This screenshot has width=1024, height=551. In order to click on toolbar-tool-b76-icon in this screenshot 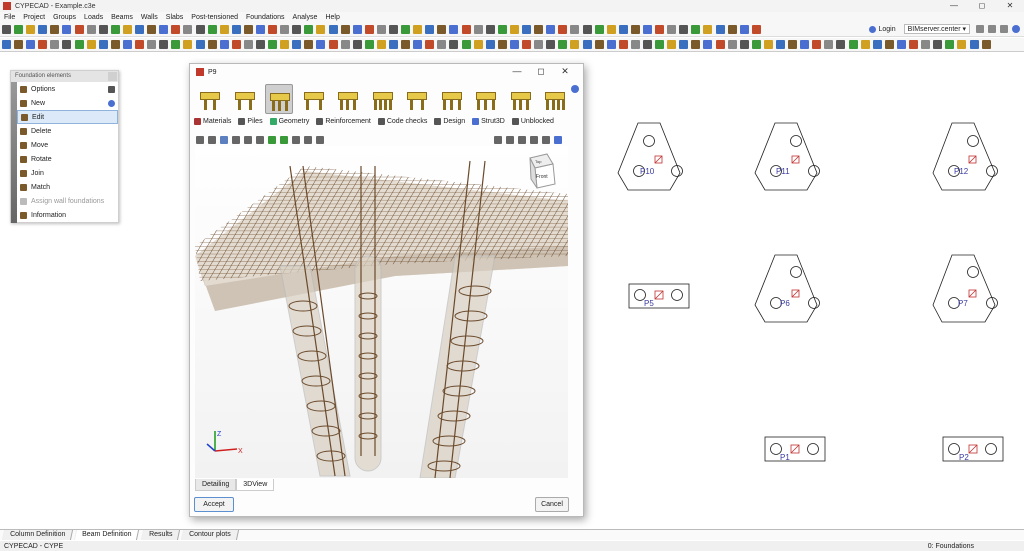, I will do `click(914, 44)`.